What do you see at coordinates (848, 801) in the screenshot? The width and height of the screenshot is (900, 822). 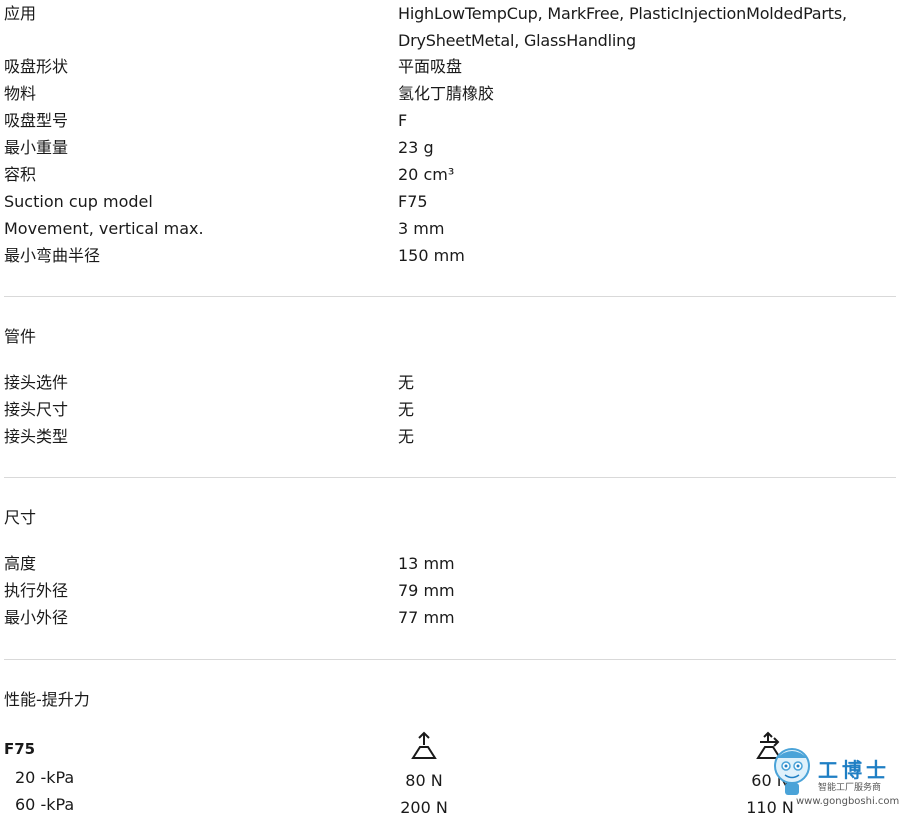 I see `watermark-url: www.gongboshi.com` at bounding box center [848, 801].